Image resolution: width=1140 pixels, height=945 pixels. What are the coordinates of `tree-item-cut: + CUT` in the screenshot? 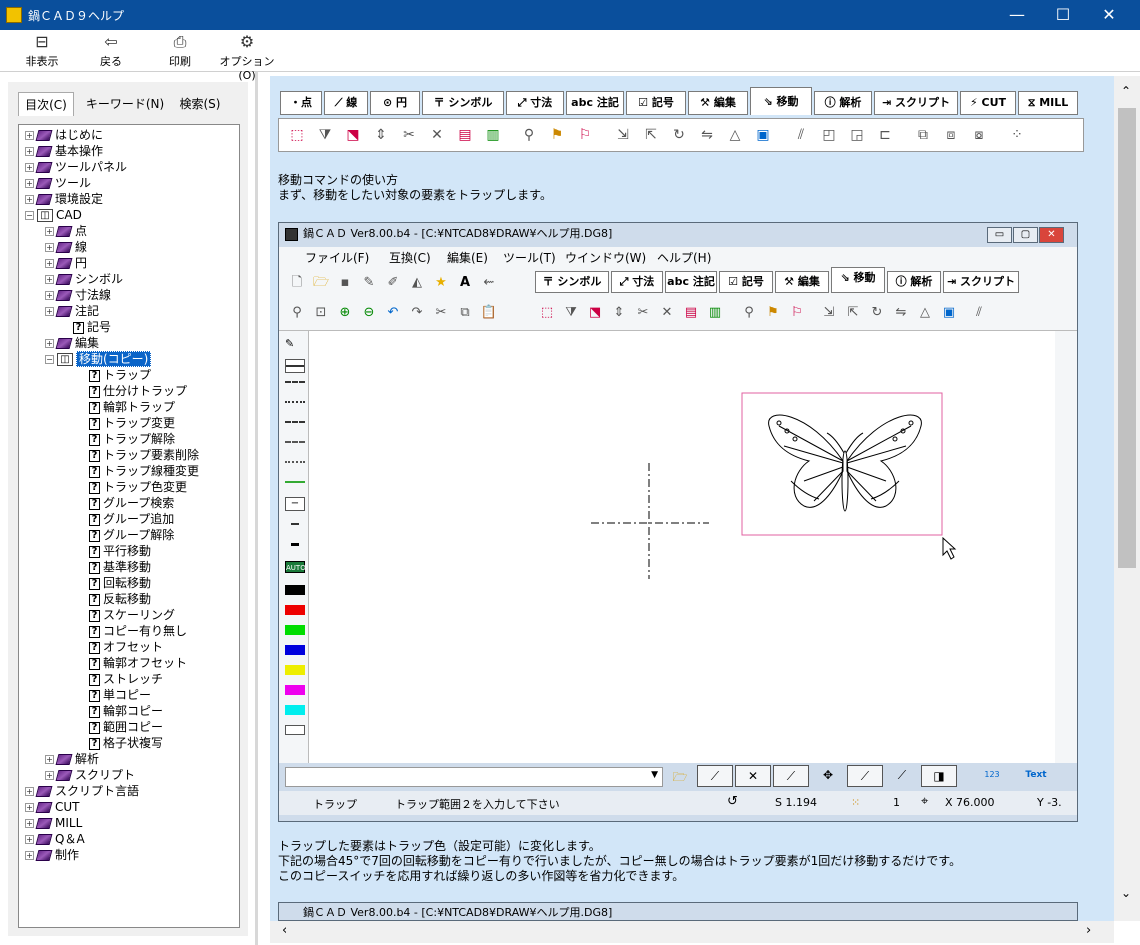 It's located at (52, 807).